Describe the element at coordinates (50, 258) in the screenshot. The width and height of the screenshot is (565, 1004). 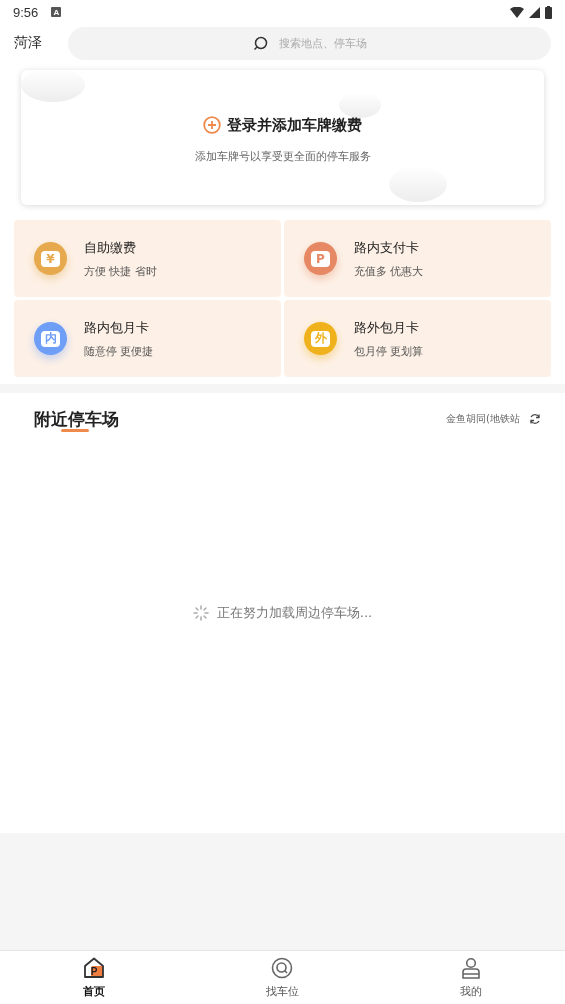
I see `service-icon: ¥` at that location.